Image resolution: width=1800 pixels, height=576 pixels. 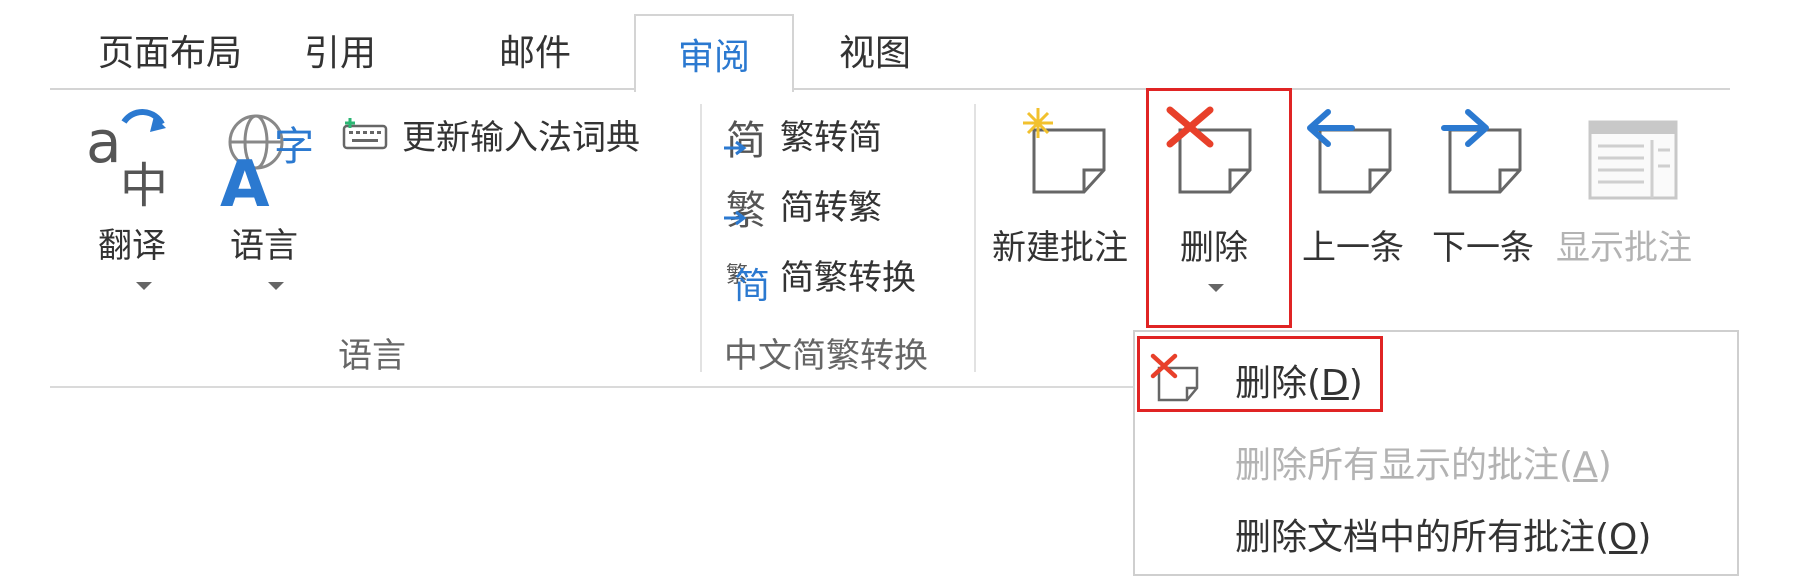 What do you see at coordinates (1641, 204) in the screenshot?
I see `show-comments-button: 显示批注` at bounding box center [1641, 204].